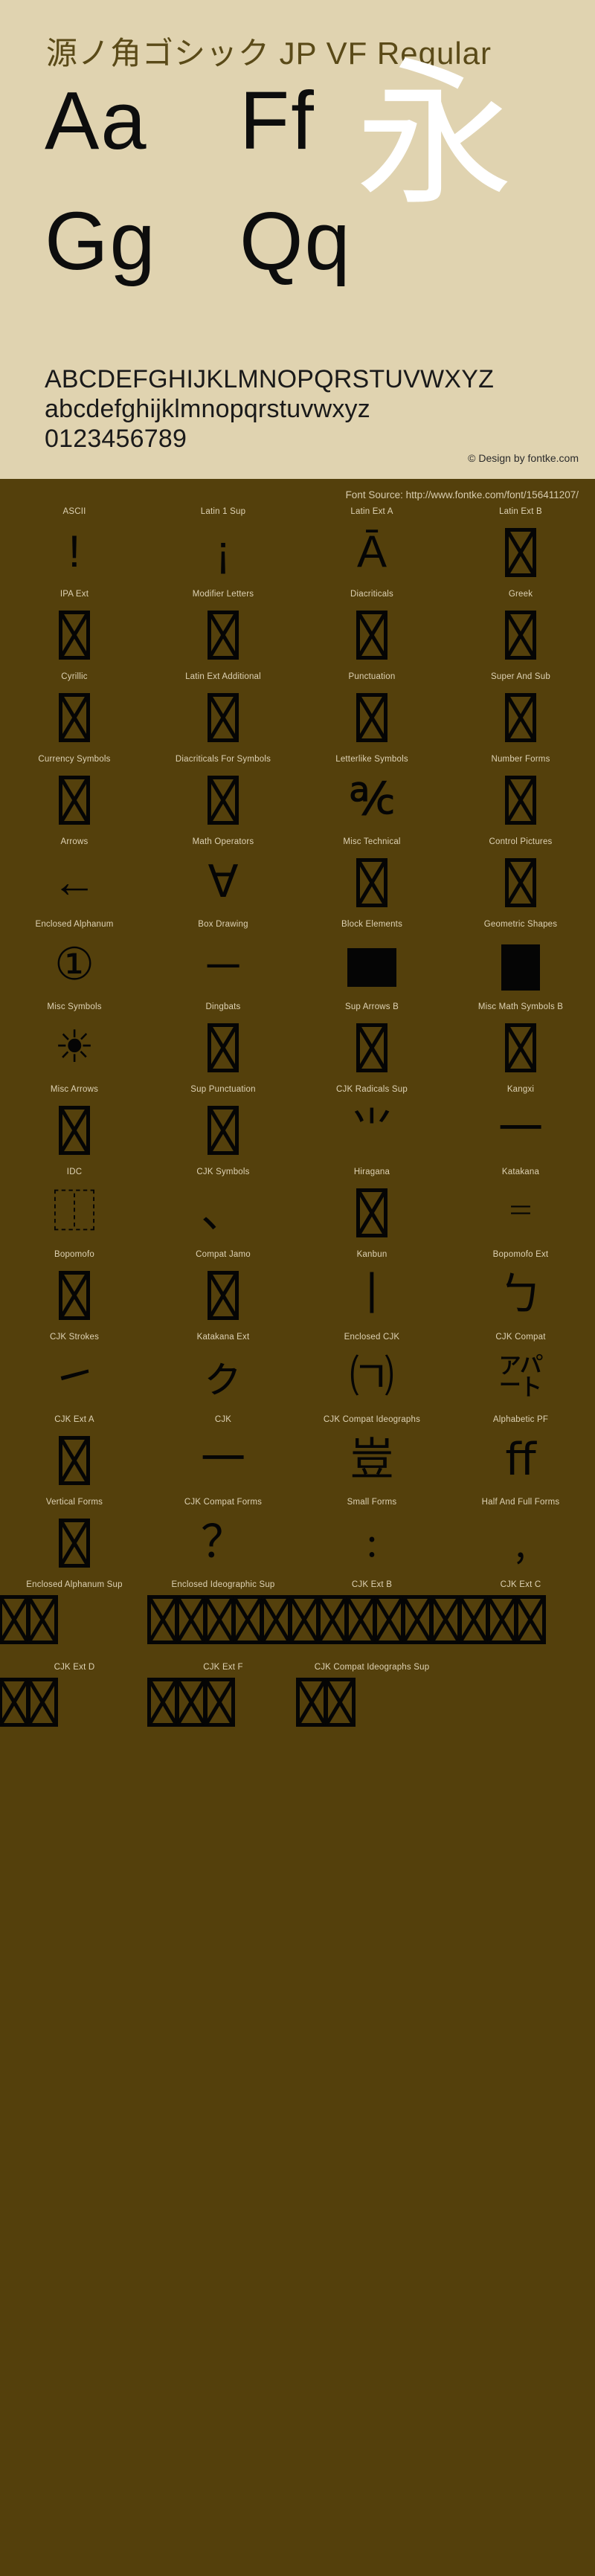 The image size is (595, 2576). What do you see at coordinates (75, 1006) in the screenshot?
I see `block-name: Misc Symbols` at bounding box center [75, 1006].